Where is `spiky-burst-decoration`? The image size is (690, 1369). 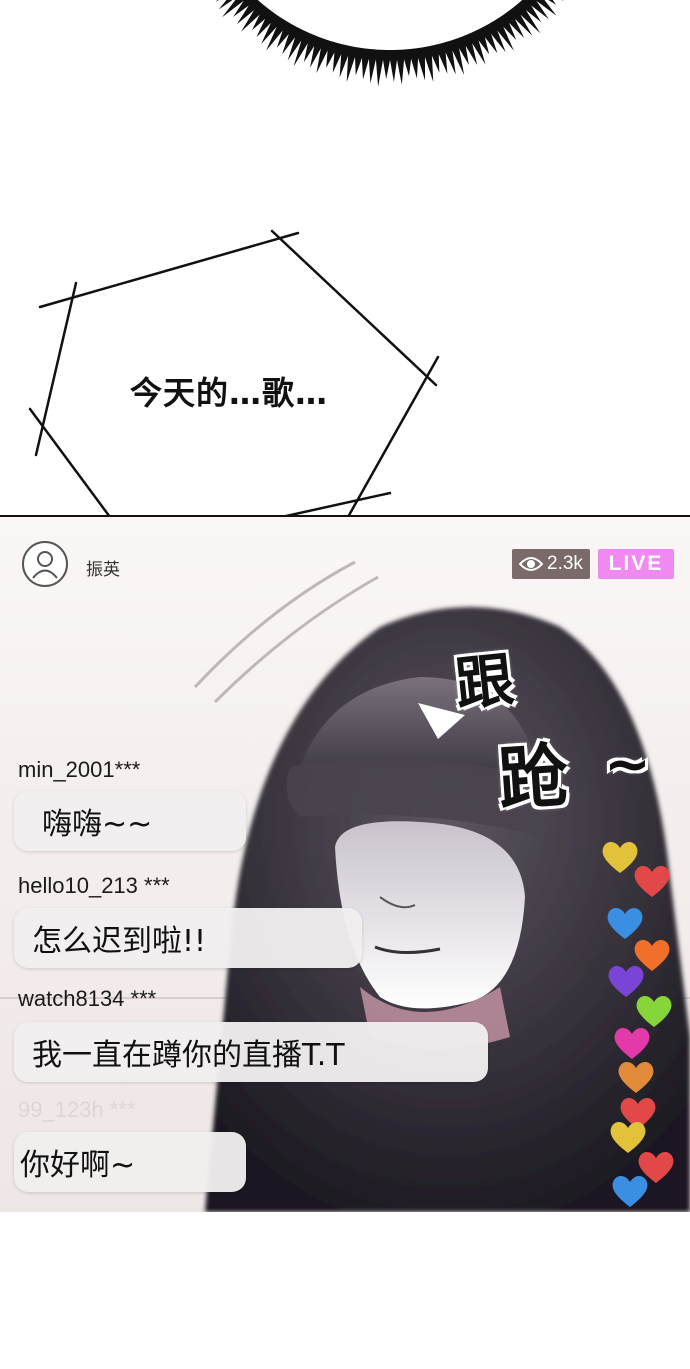
spiky-burst-decoration is located at coordinates (389, 43).